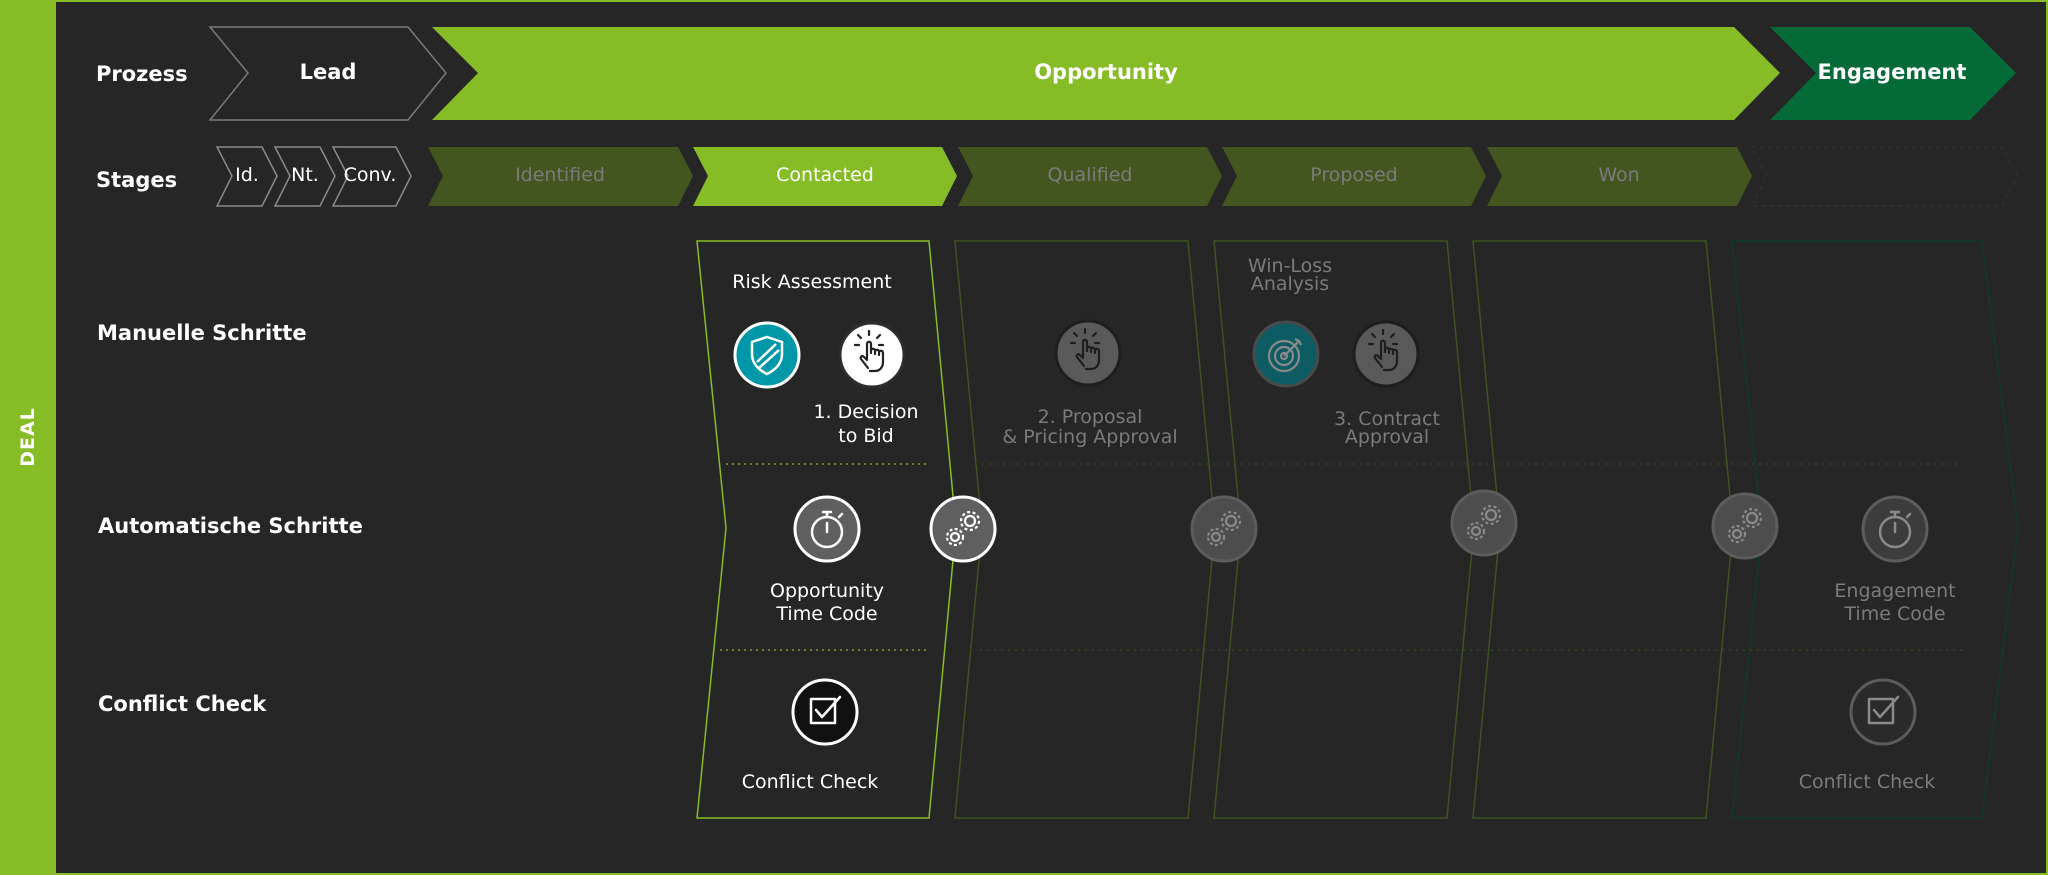  I want to click on shield-icon, so click(767, 355).